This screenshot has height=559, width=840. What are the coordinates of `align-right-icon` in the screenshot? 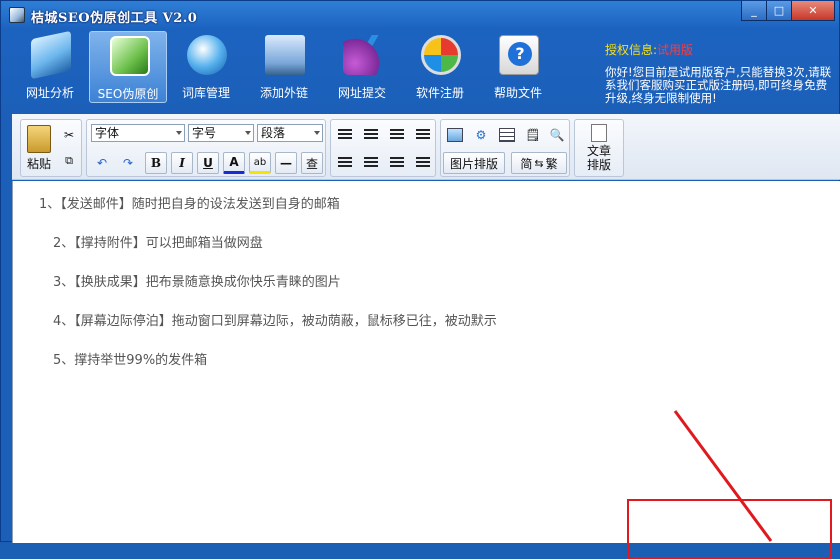 It's located at (397, 163).